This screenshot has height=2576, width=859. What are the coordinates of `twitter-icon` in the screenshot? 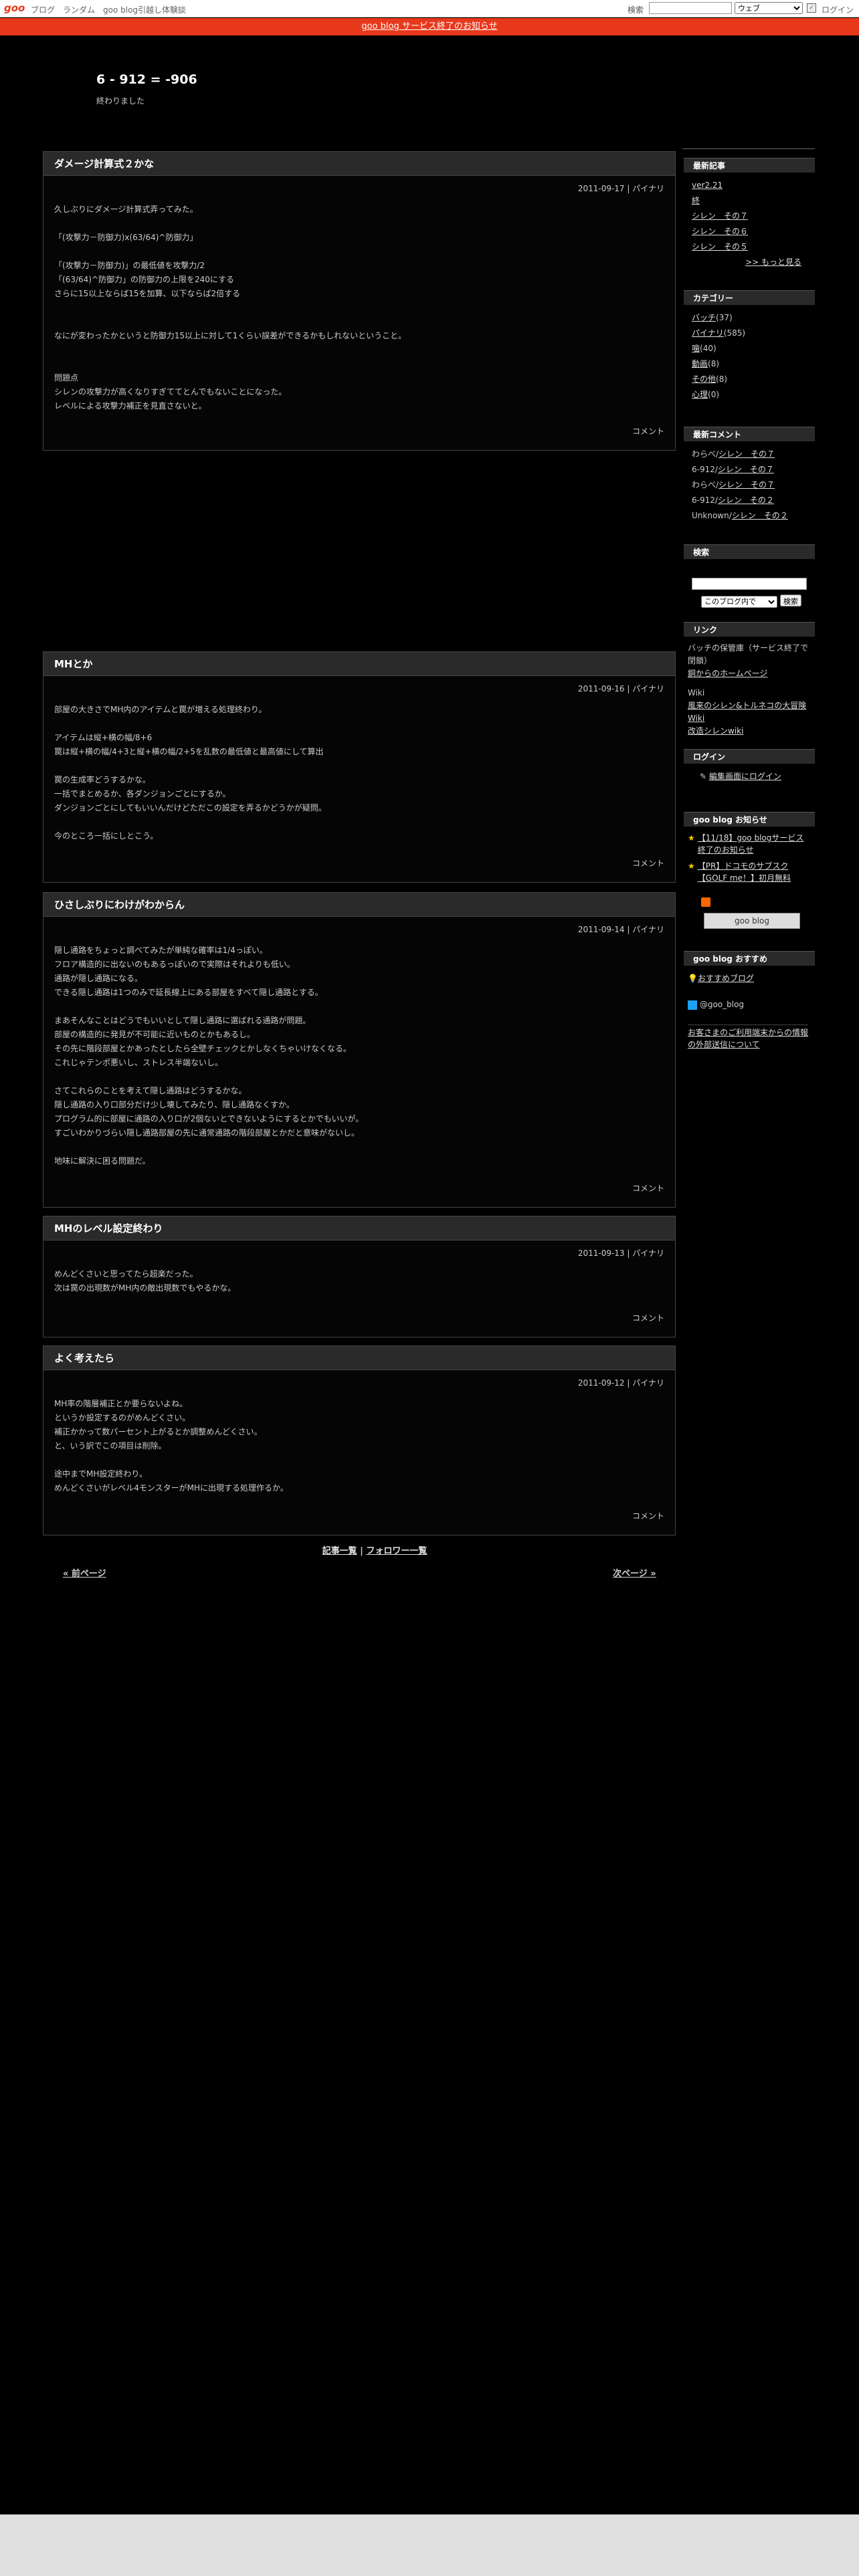 It's located at (693, 1005).